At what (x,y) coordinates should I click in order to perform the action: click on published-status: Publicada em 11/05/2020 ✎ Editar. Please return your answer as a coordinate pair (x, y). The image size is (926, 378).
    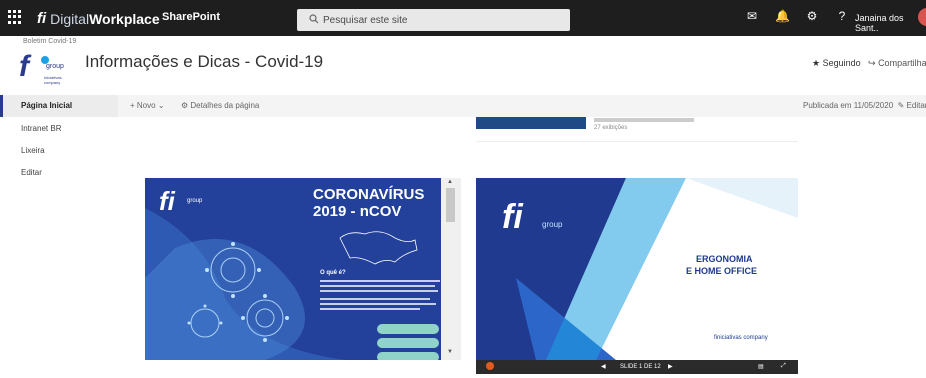
    Looking at the image, I should click on (864, 105).